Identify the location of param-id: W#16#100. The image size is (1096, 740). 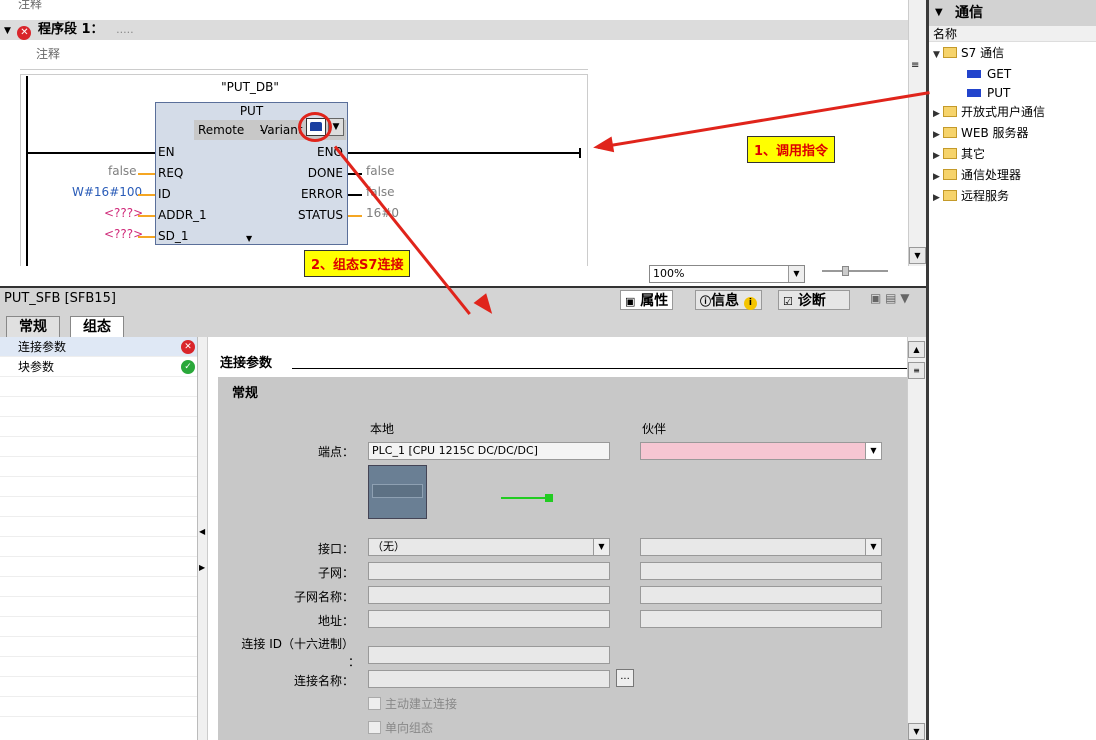
(107, 192).